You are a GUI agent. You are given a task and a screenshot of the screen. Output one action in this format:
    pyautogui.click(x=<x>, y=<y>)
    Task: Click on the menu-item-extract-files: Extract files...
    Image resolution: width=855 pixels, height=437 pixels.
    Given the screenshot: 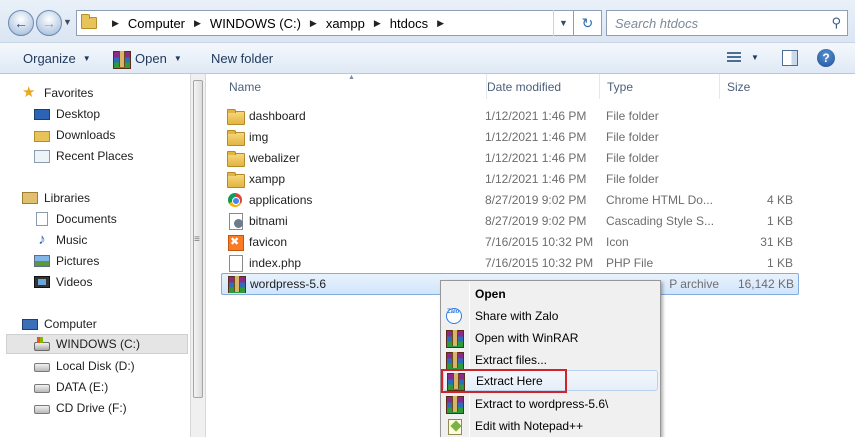 What is the action you would take?
    pyautogui.click(x=550, y=359)
    